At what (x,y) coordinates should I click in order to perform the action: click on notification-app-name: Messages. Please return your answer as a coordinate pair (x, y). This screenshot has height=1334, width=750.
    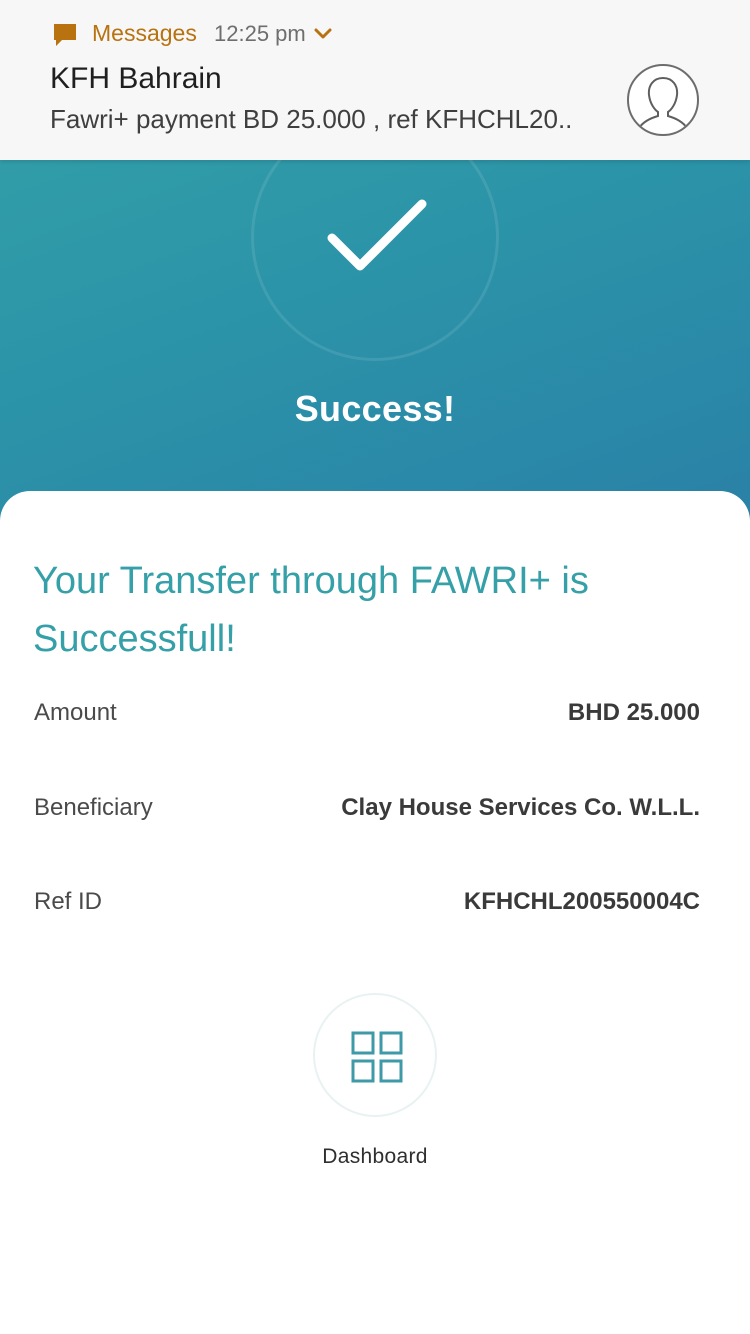
    Looking at the image, I should click on (144, 33).